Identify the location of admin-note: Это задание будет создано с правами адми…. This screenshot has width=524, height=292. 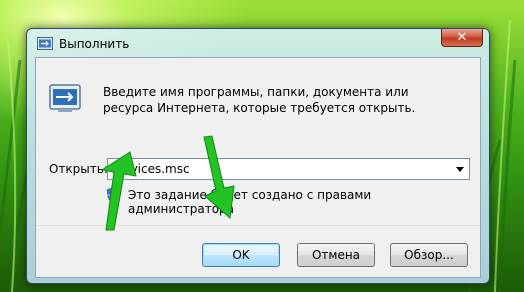
(250, 202).